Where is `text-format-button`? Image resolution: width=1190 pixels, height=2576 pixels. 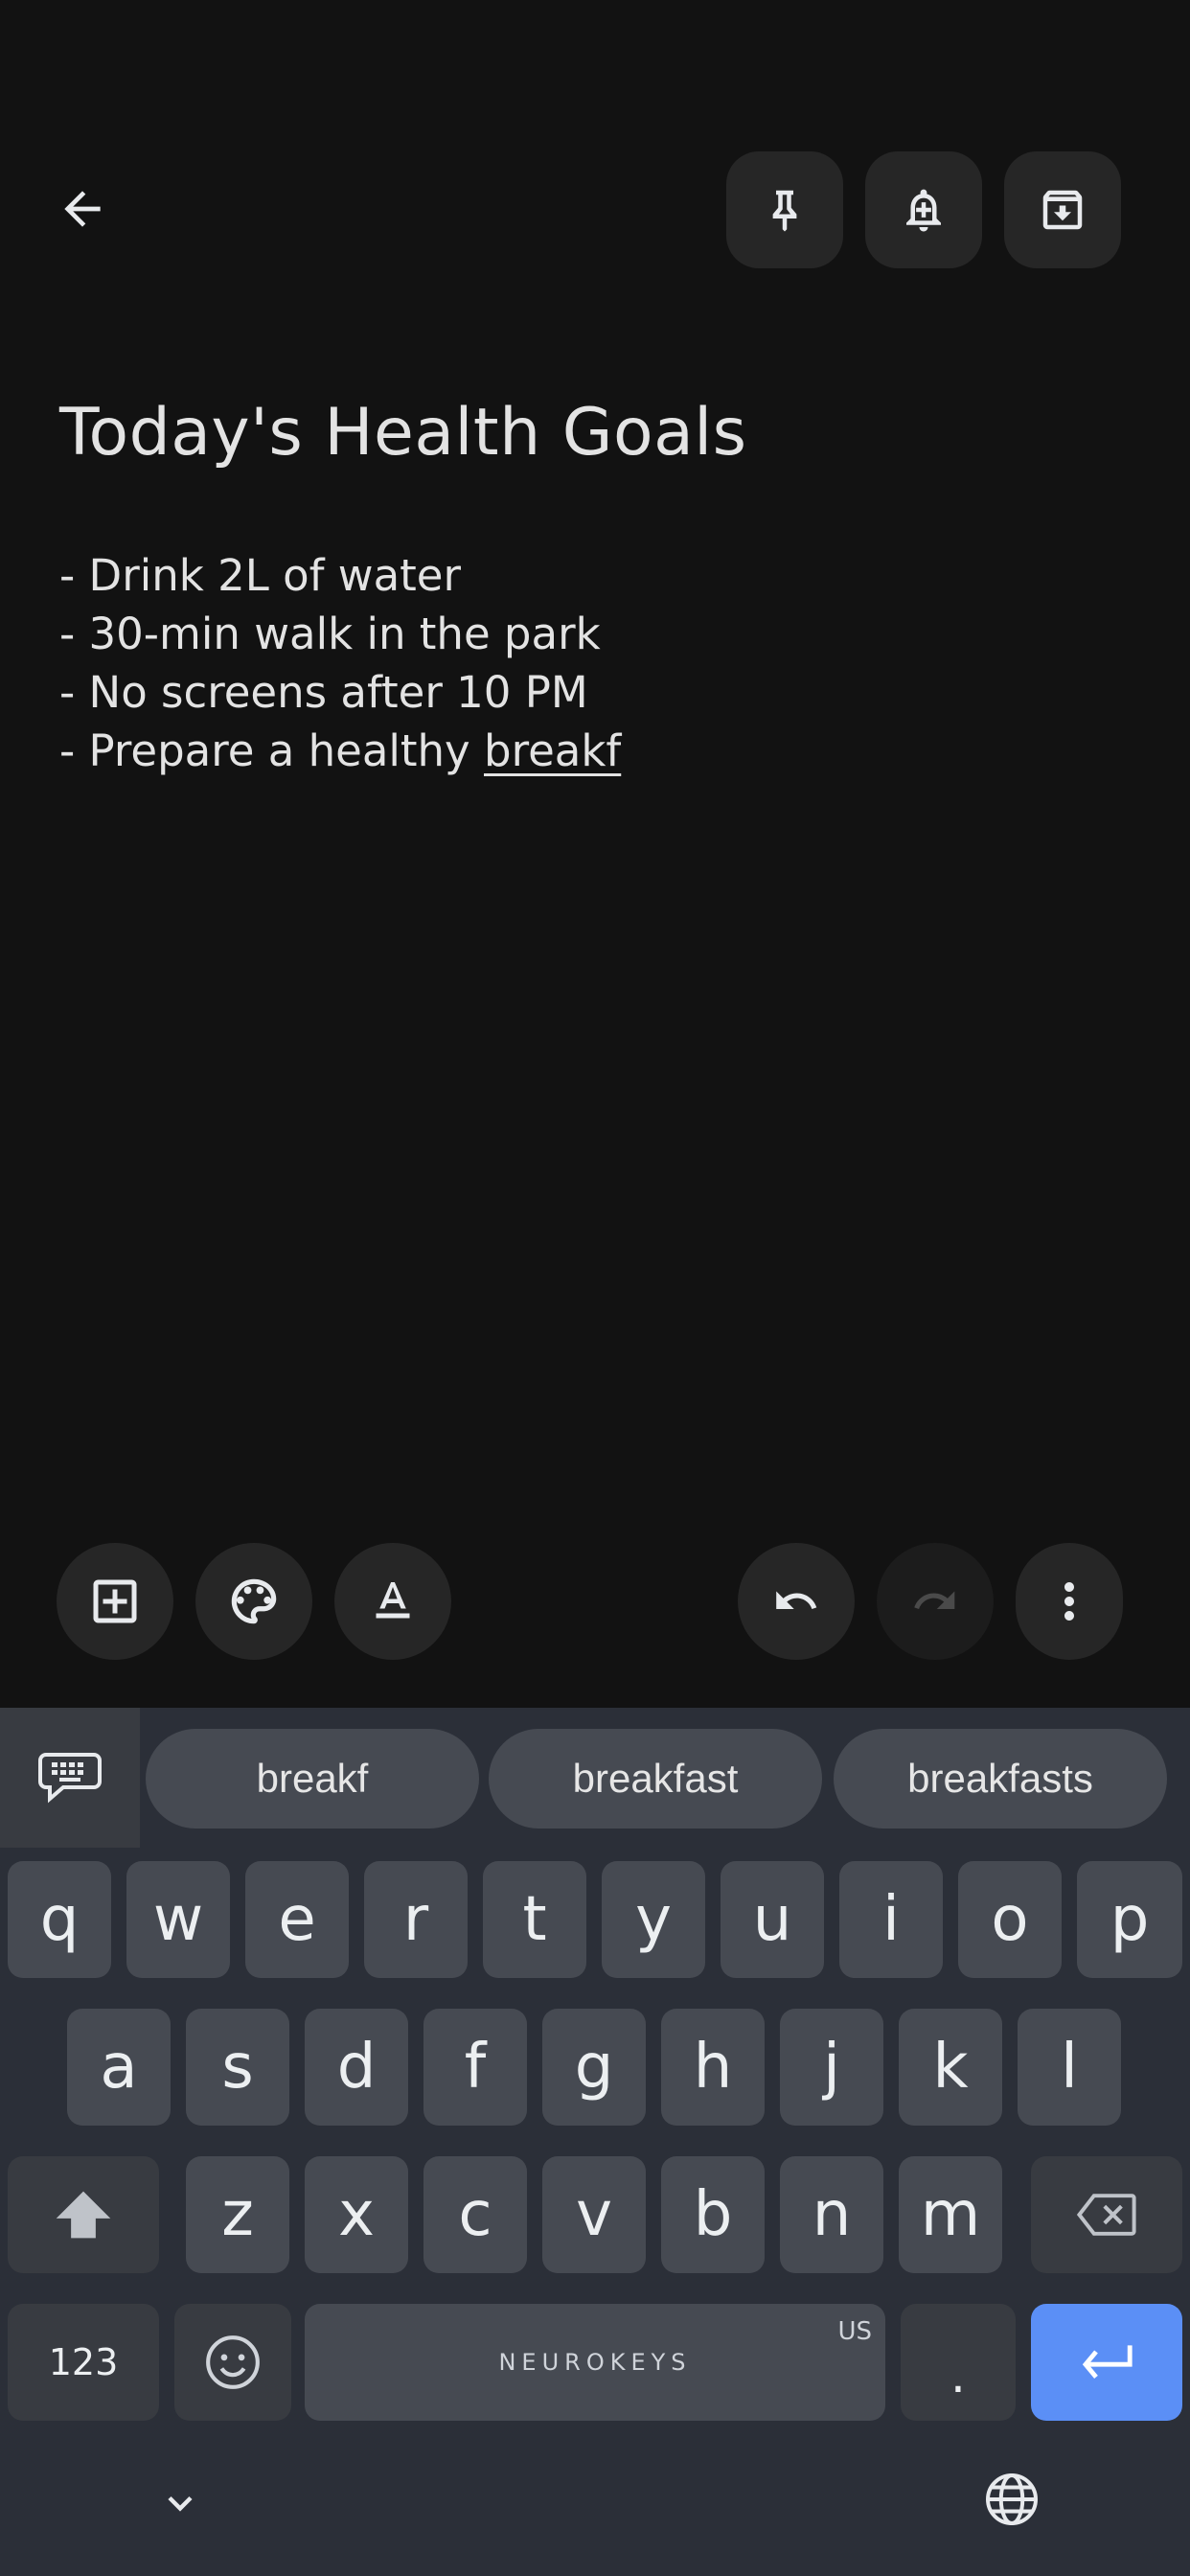
text-format-button is located at coordinates (393, 1601).